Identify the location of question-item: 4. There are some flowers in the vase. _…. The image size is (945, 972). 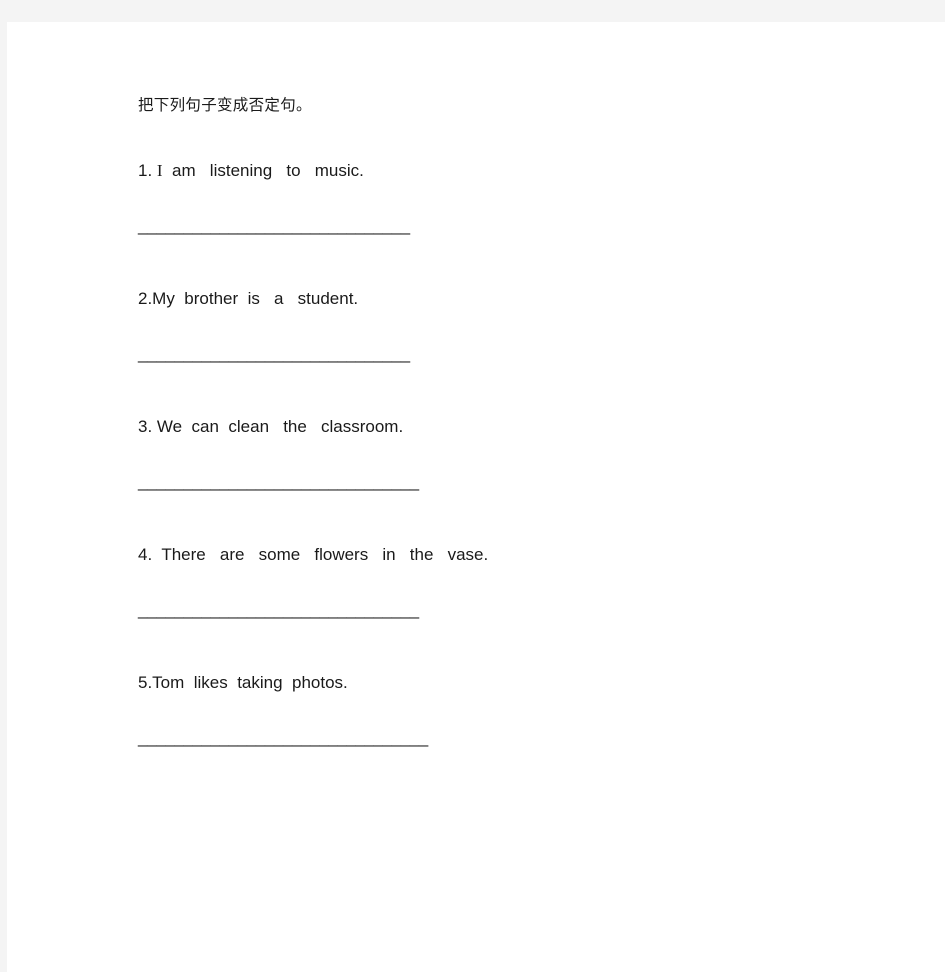
(528, 552).